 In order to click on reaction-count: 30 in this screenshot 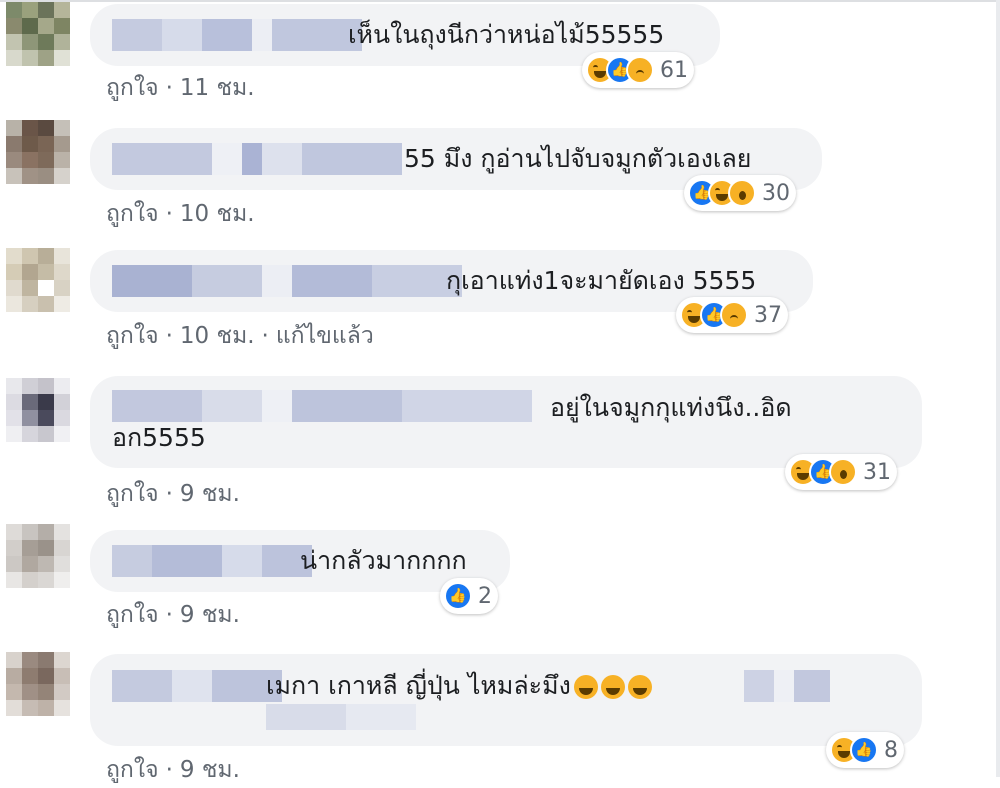, I will do `click(776, 193)`.